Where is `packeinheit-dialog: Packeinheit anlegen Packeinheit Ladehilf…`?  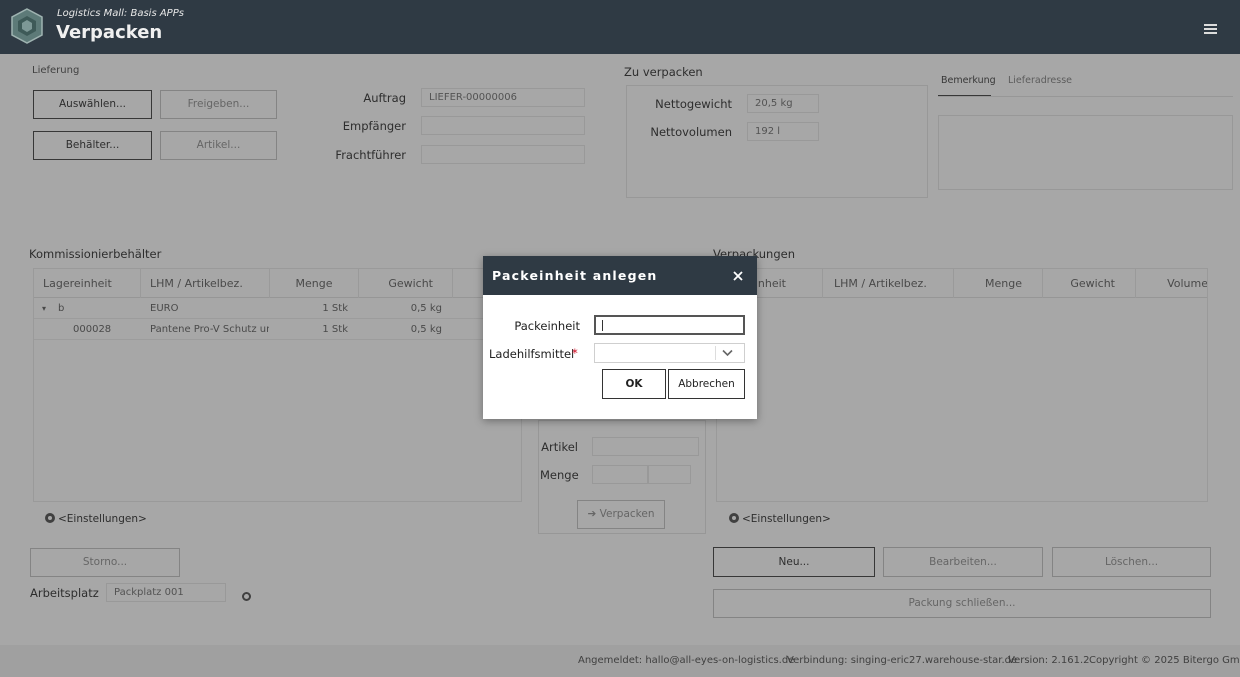 packeinheit-dialog: Packeinheit anlegen Packeinheit Ladehilf… is located at coordinates (620, 337).